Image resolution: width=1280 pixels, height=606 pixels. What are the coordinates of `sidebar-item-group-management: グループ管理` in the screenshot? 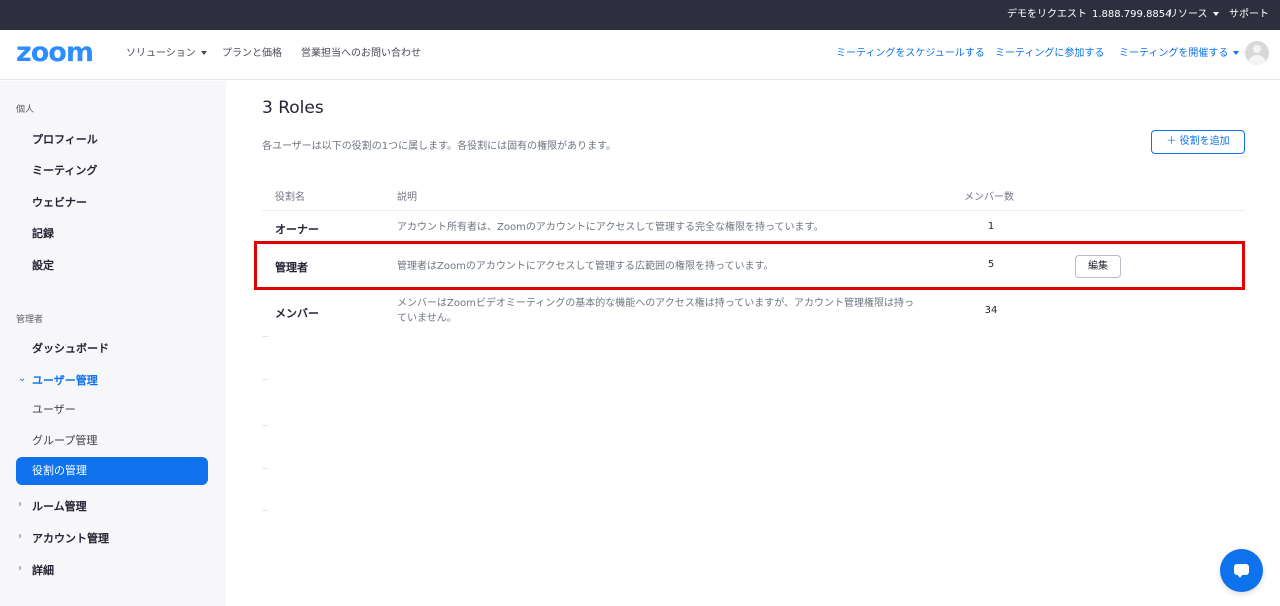 It's located at (64, 440).